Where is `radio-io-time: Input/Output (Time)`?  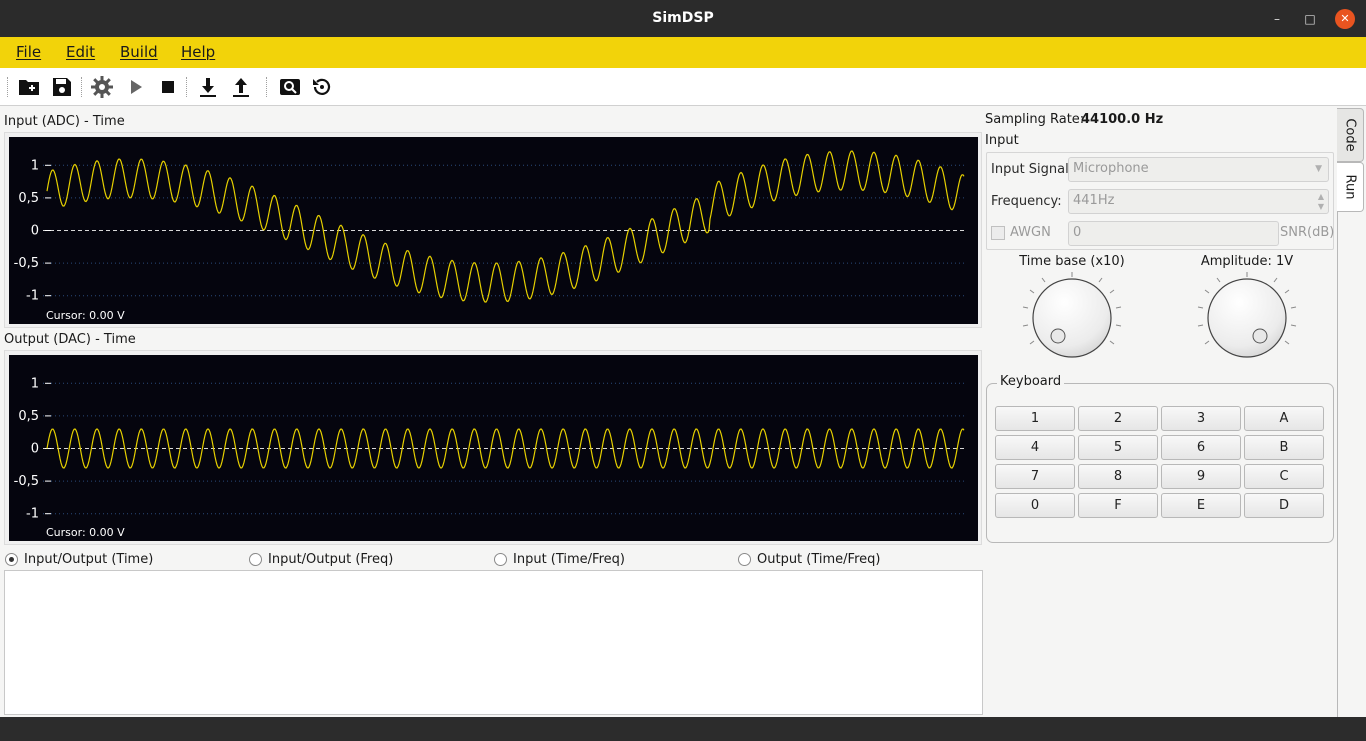 radio-io-time: Input/Output (Time) is located at coordinates (79, 559).